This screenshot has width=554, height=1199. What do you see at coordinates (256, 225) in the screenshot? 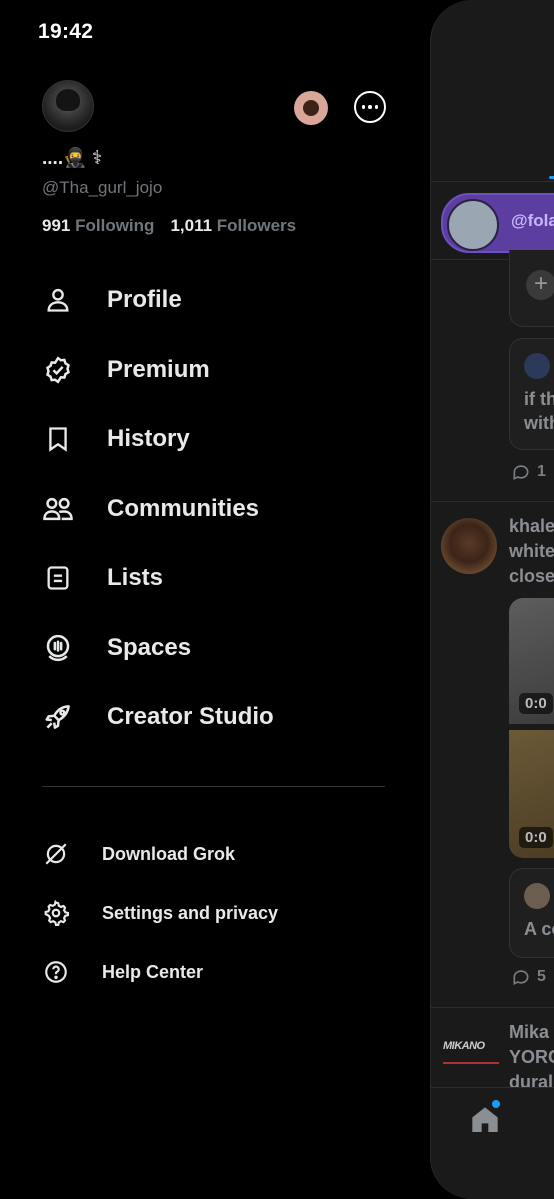
I see `followers-label: Followers` at bounding box center [256, 225].